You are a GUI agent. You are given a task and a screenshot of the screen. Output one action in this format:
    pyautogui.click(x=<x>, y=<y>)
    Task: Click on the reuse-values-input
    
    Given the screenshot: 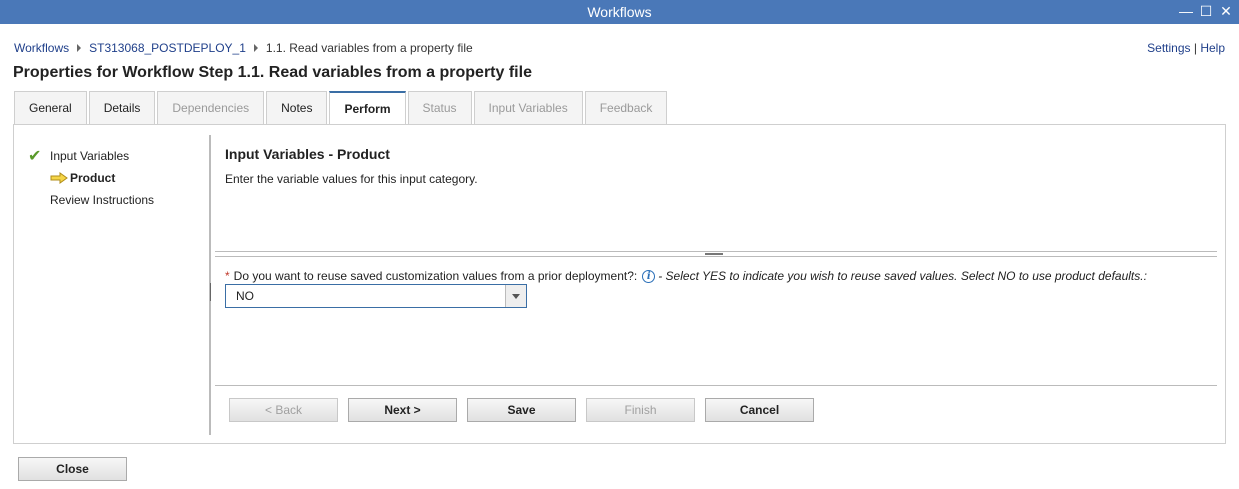 What is the action you would take?
    pyautogui.click(x=365, y=296)
    